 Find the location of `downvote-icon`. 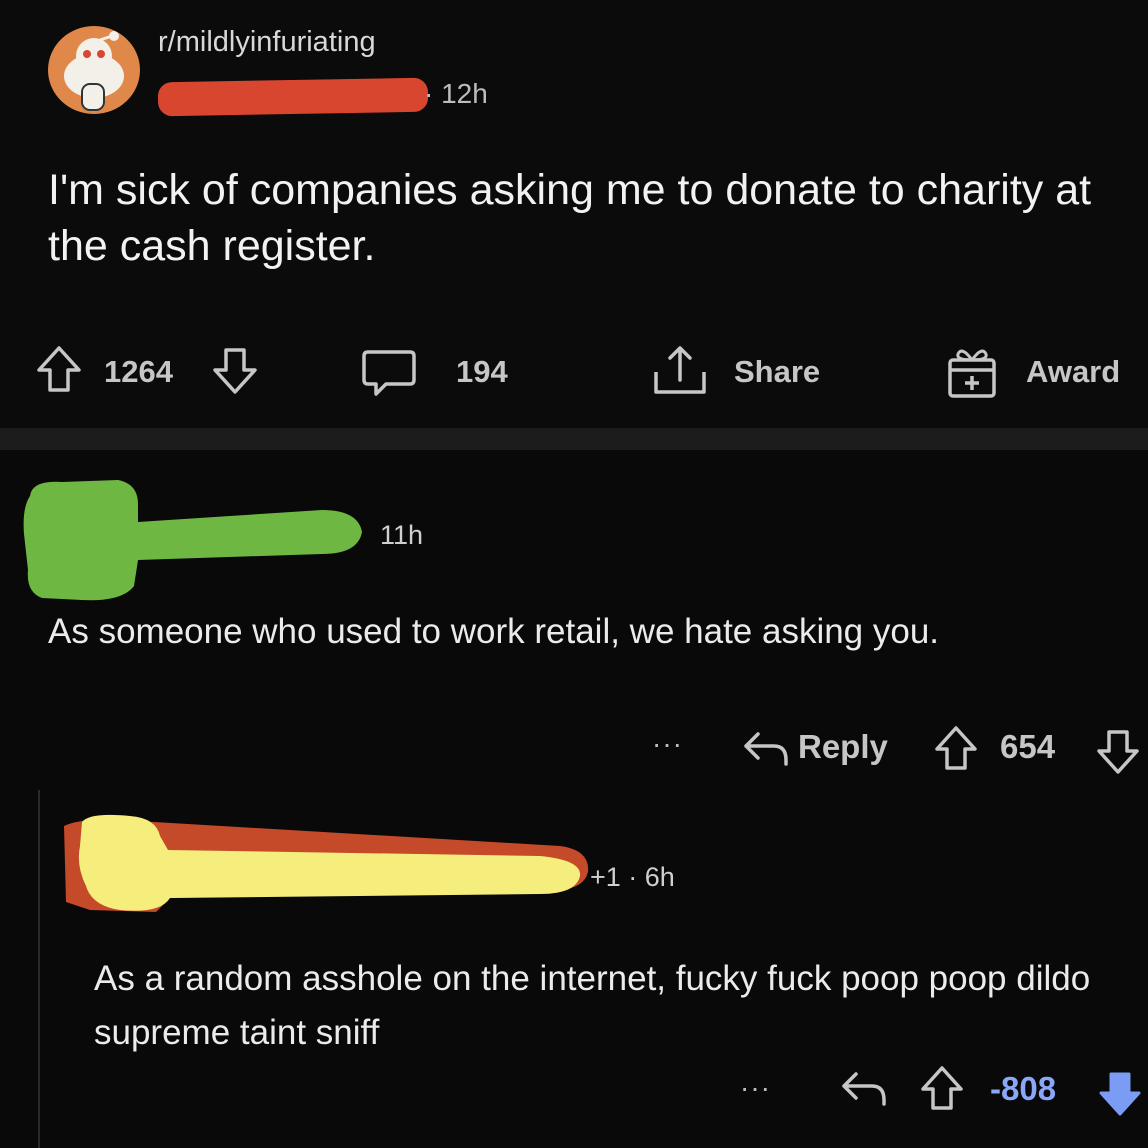

downvote-icon is located at coordinates (235, 370).